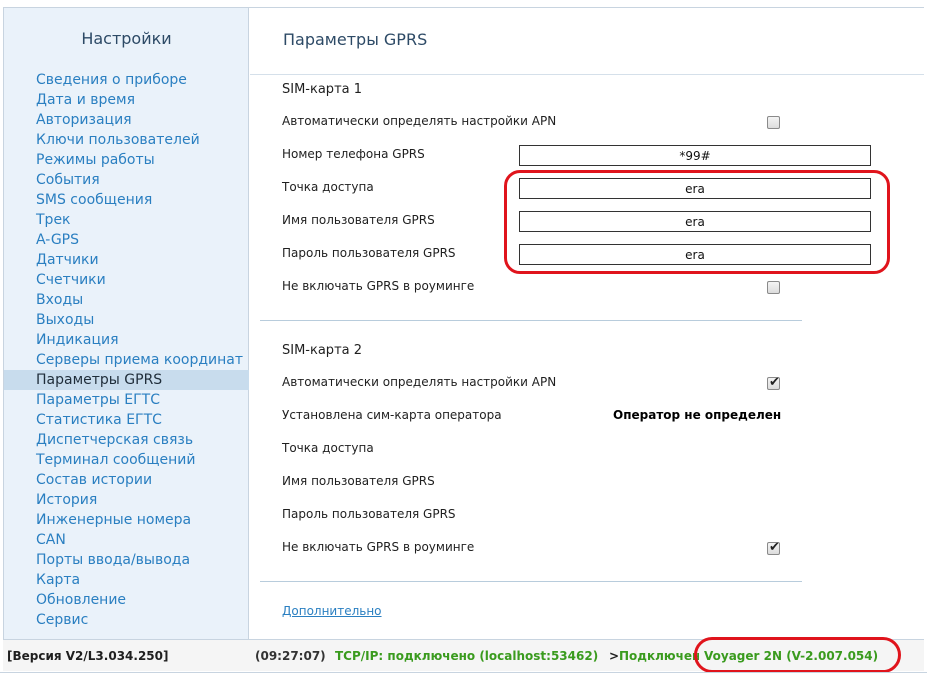  I want to click on sidebar-item-work-modes: Режимы работы, so click(126, 160).